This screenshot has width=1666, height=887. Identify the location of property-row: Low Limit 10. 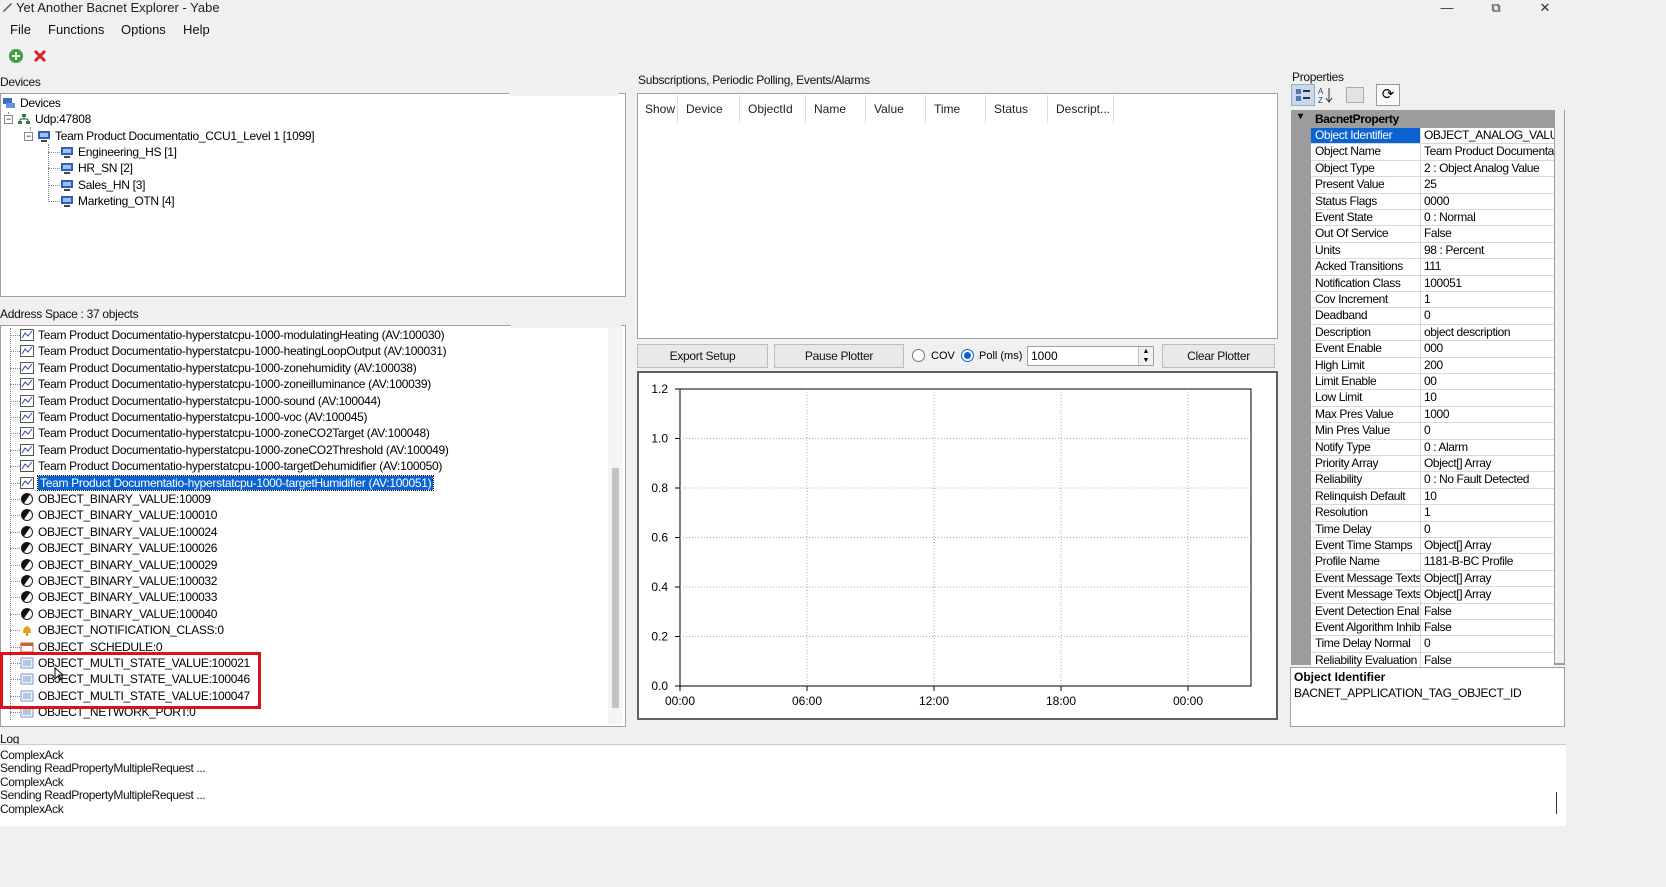
(1432, 398).